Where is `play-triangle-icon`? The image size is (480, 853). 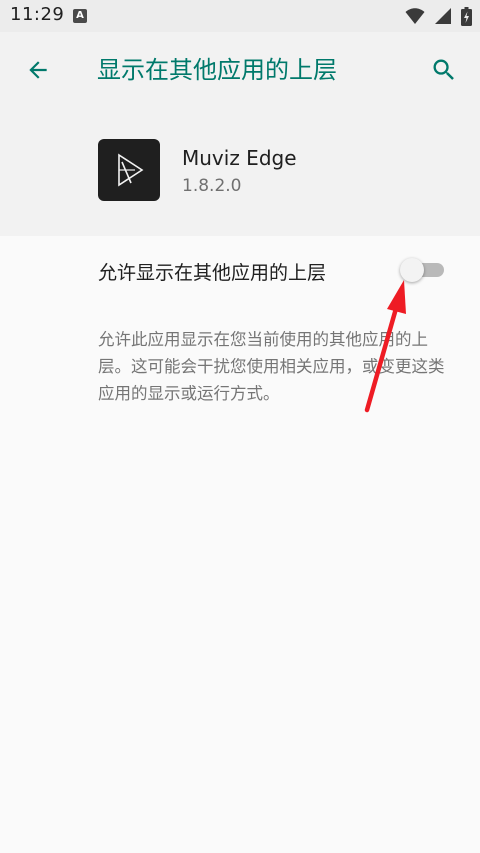 play-triangle-icon is located at coordinates (131, 170).